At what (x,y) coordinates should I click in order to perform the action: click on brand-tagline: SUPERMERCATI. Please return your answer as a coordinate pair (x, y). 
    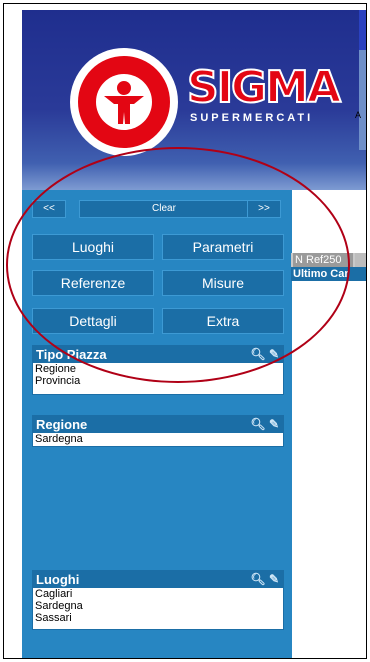
    Looking at the image, I should click on (252, 118).